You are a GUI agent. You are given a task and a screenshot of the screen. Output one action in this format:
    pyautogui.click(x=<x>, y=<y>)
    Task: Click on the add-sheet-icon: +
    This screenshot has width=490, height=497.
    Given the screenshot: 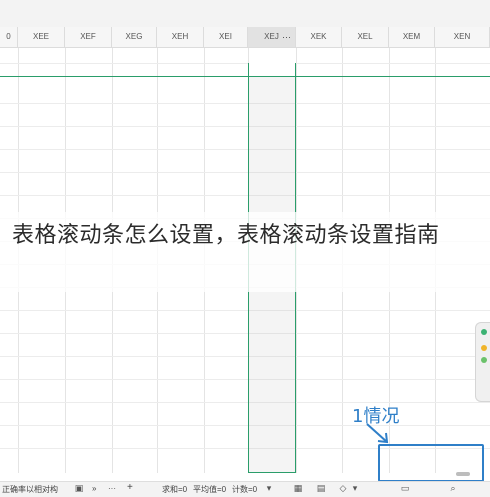 What is the action you would take?
    pyautogui.click(x=130, y=487)
    